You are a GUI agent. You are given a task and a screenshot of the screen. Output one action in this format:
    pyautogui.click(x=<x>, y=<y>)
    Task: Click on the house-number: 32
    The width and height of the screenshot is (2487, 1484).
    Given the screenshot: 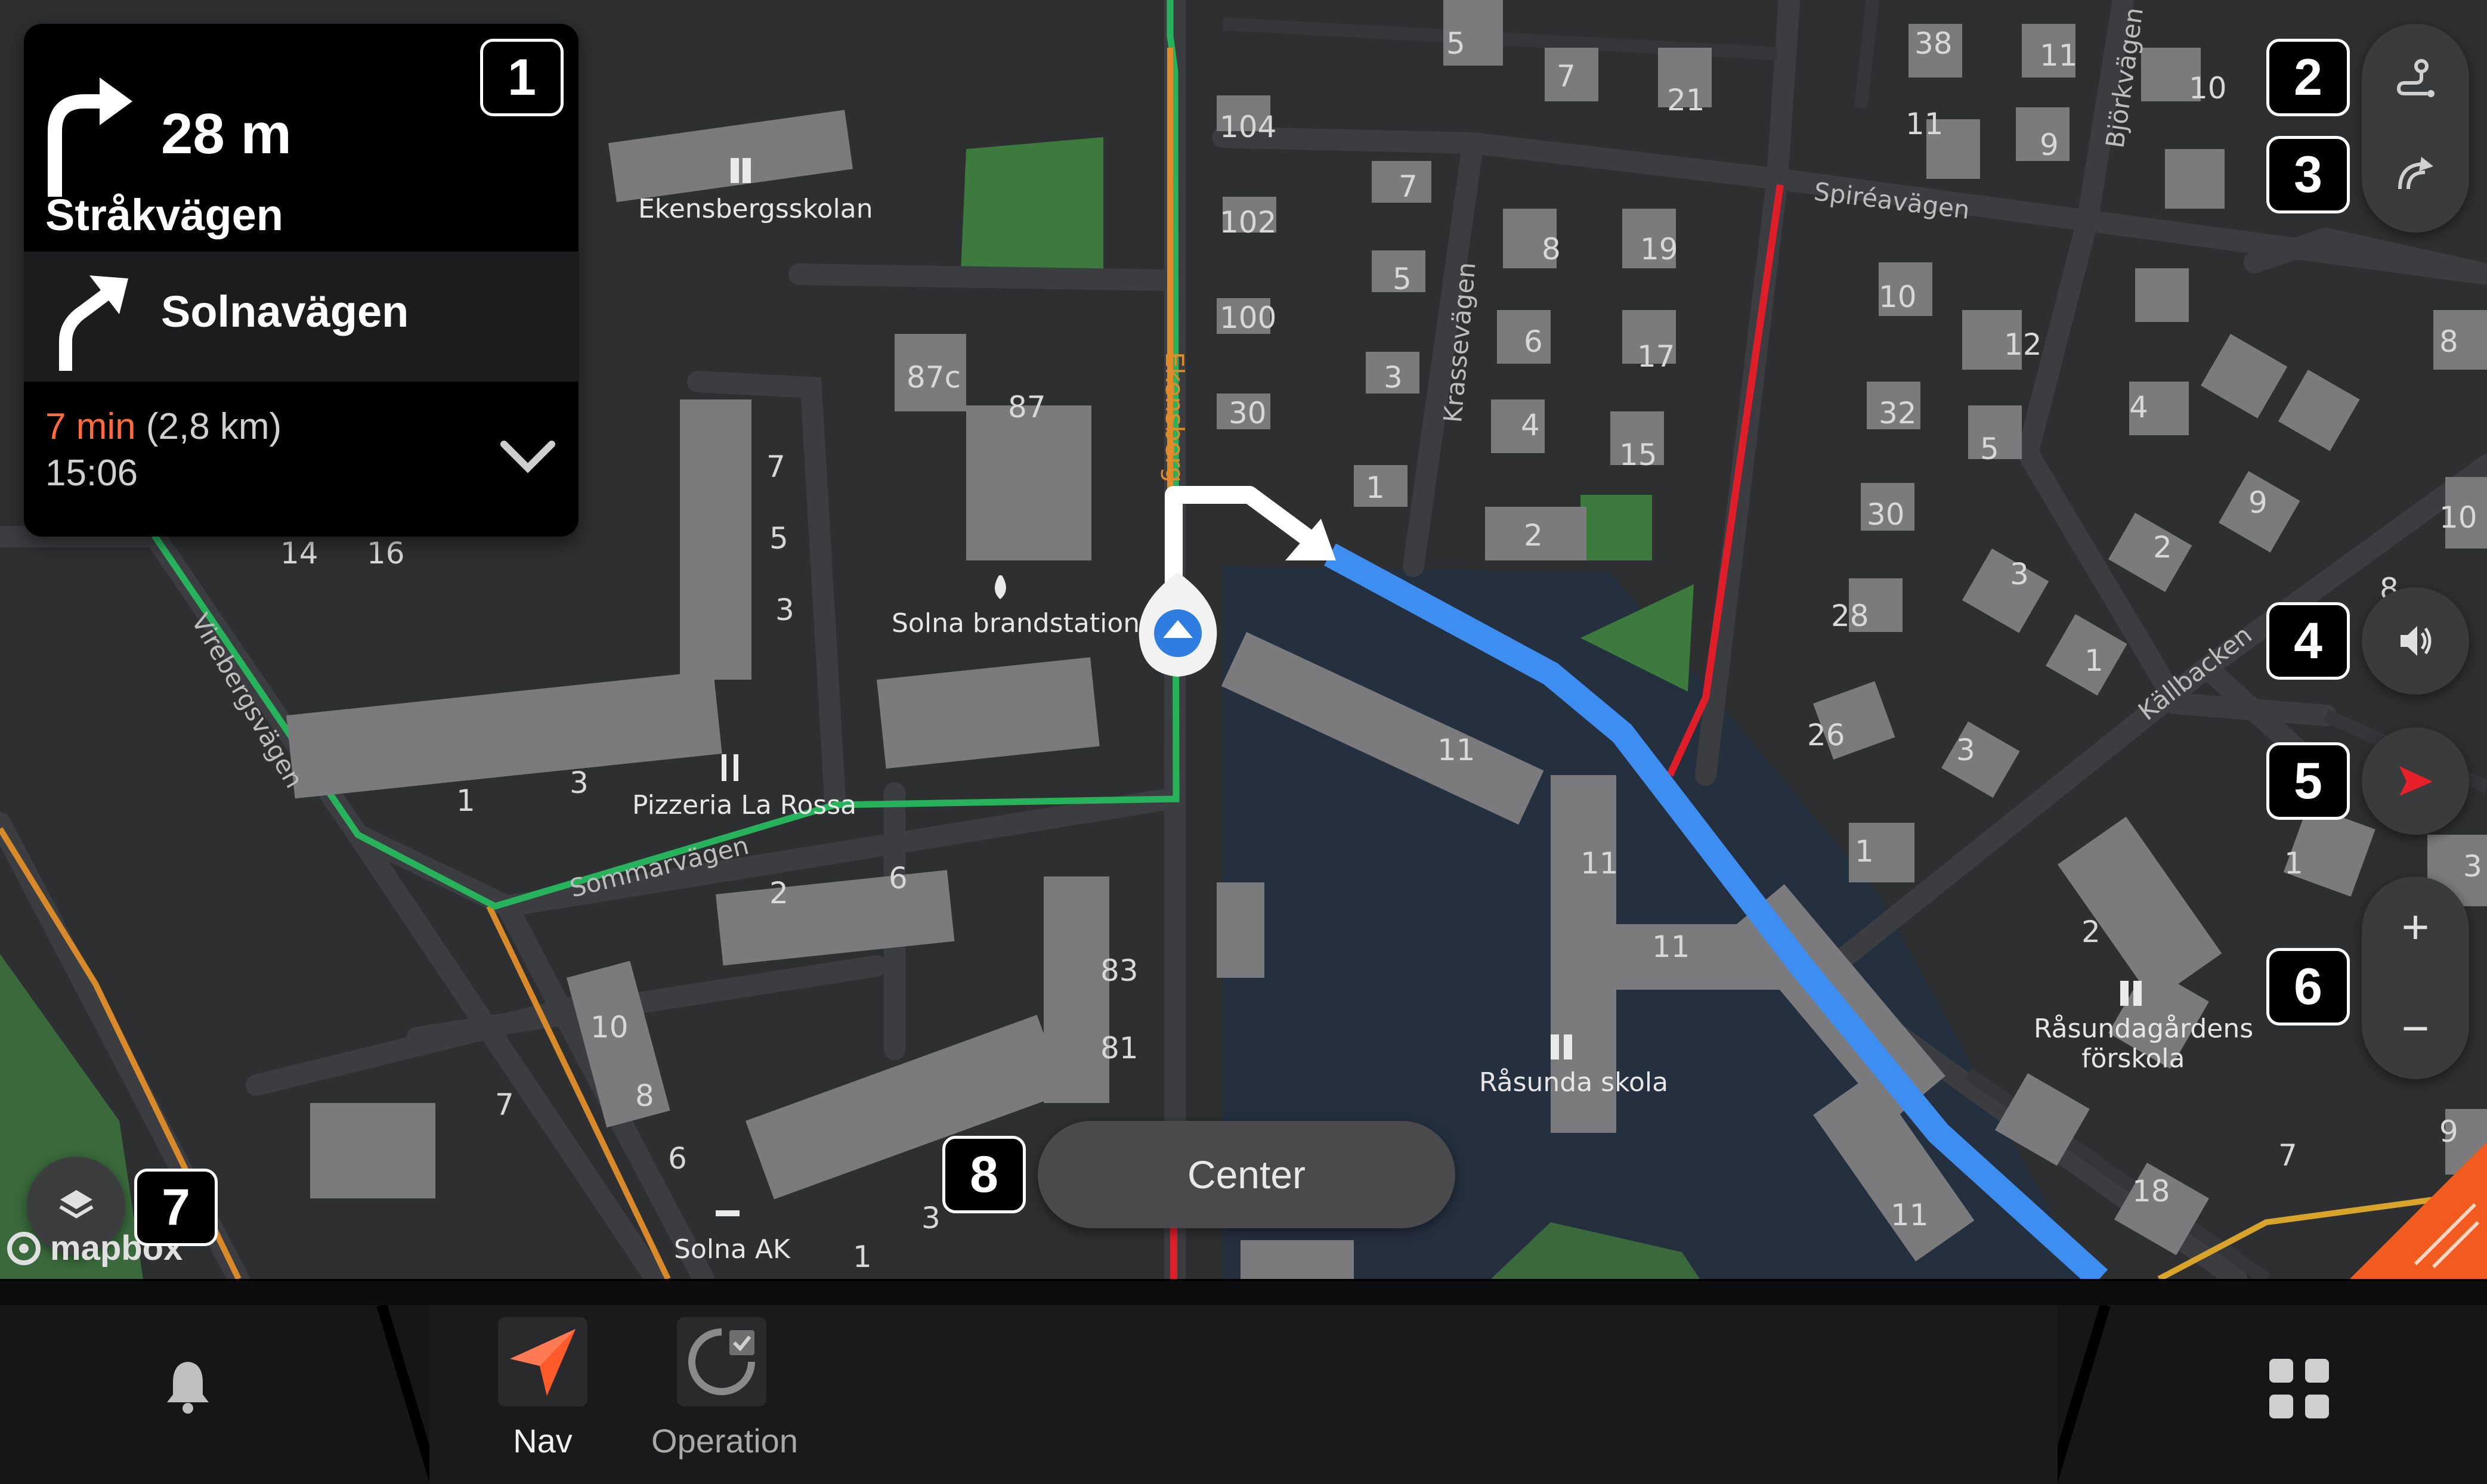 What is the action you would take?
    pyautogui.click(x=1898, y=413)
    